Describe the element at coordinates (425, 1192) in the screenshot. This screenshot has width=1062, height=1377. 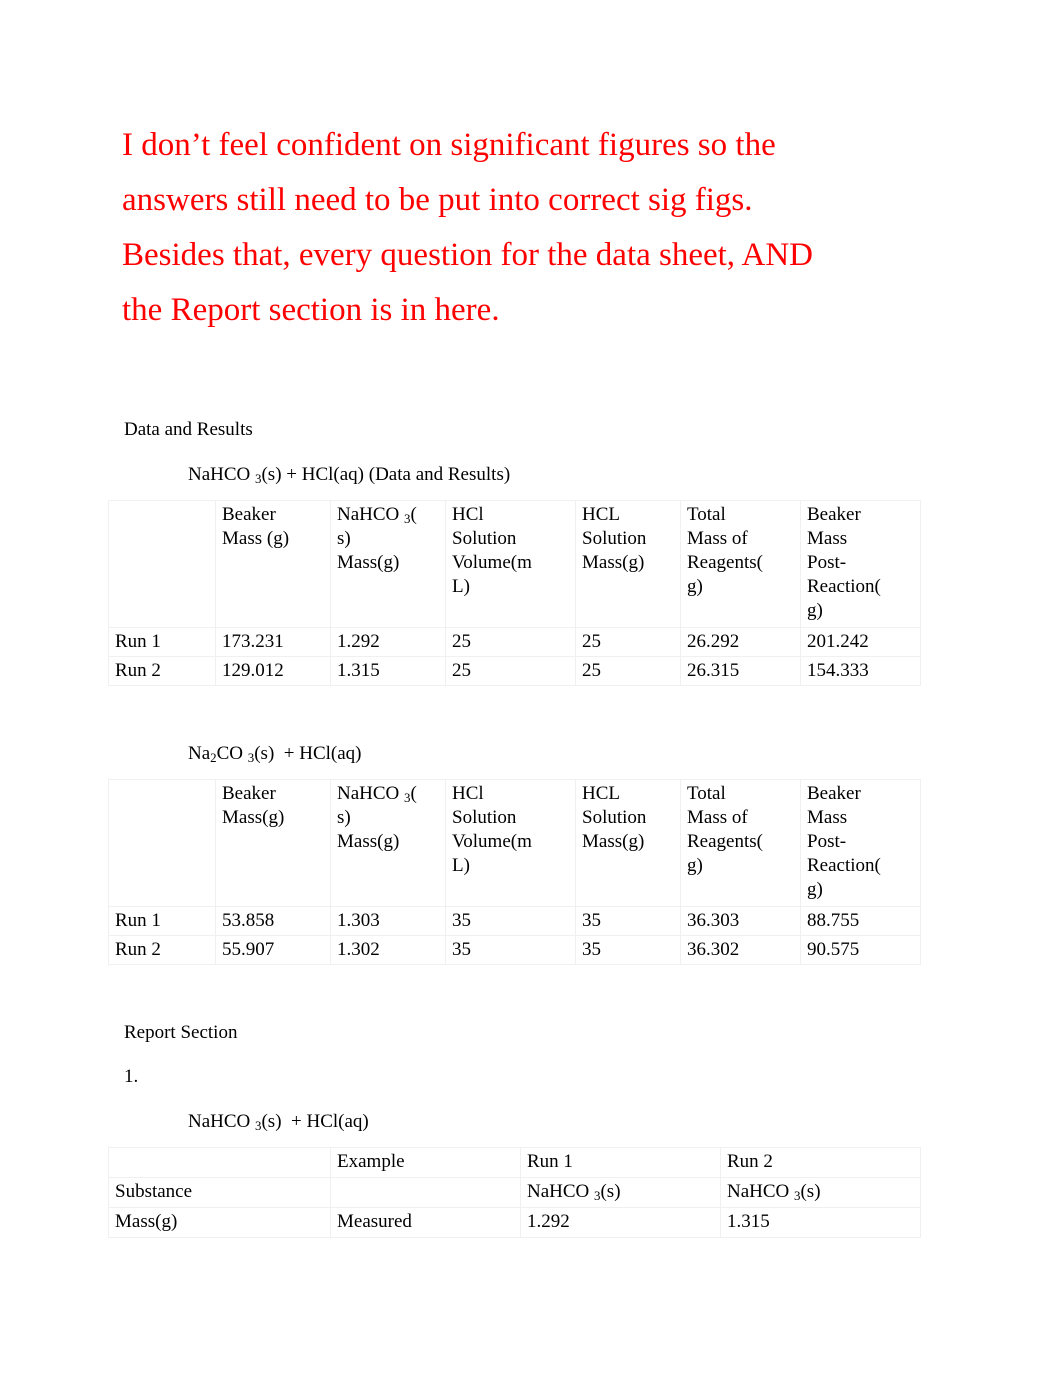
I see `cell-substance-example` at that location.